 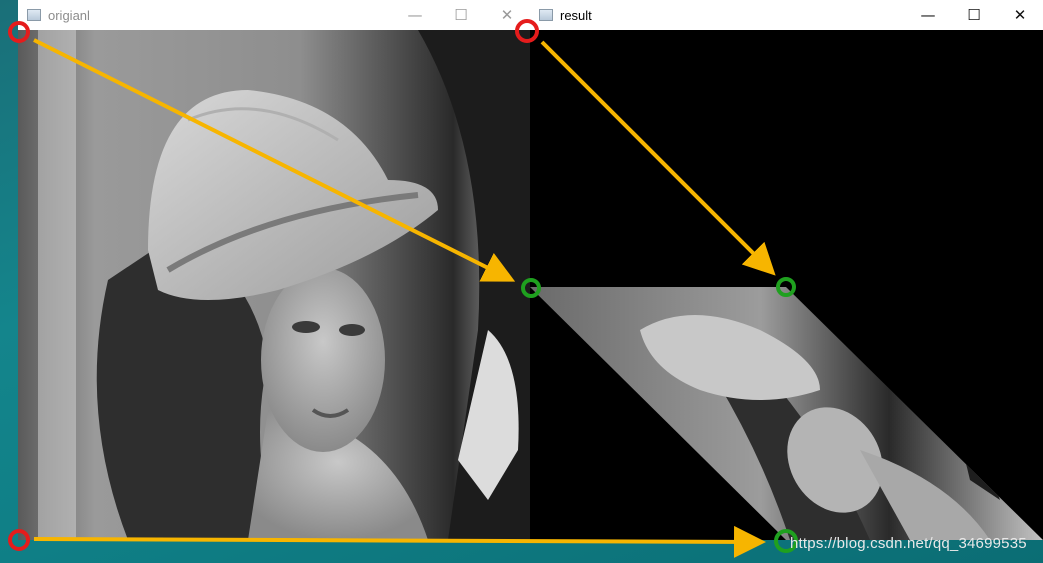 What do you see at coordinates (274, 15) in the screenshot?
I see `original-titlebar: origianl — ☐ ✕` at bounding box center [274, 15].